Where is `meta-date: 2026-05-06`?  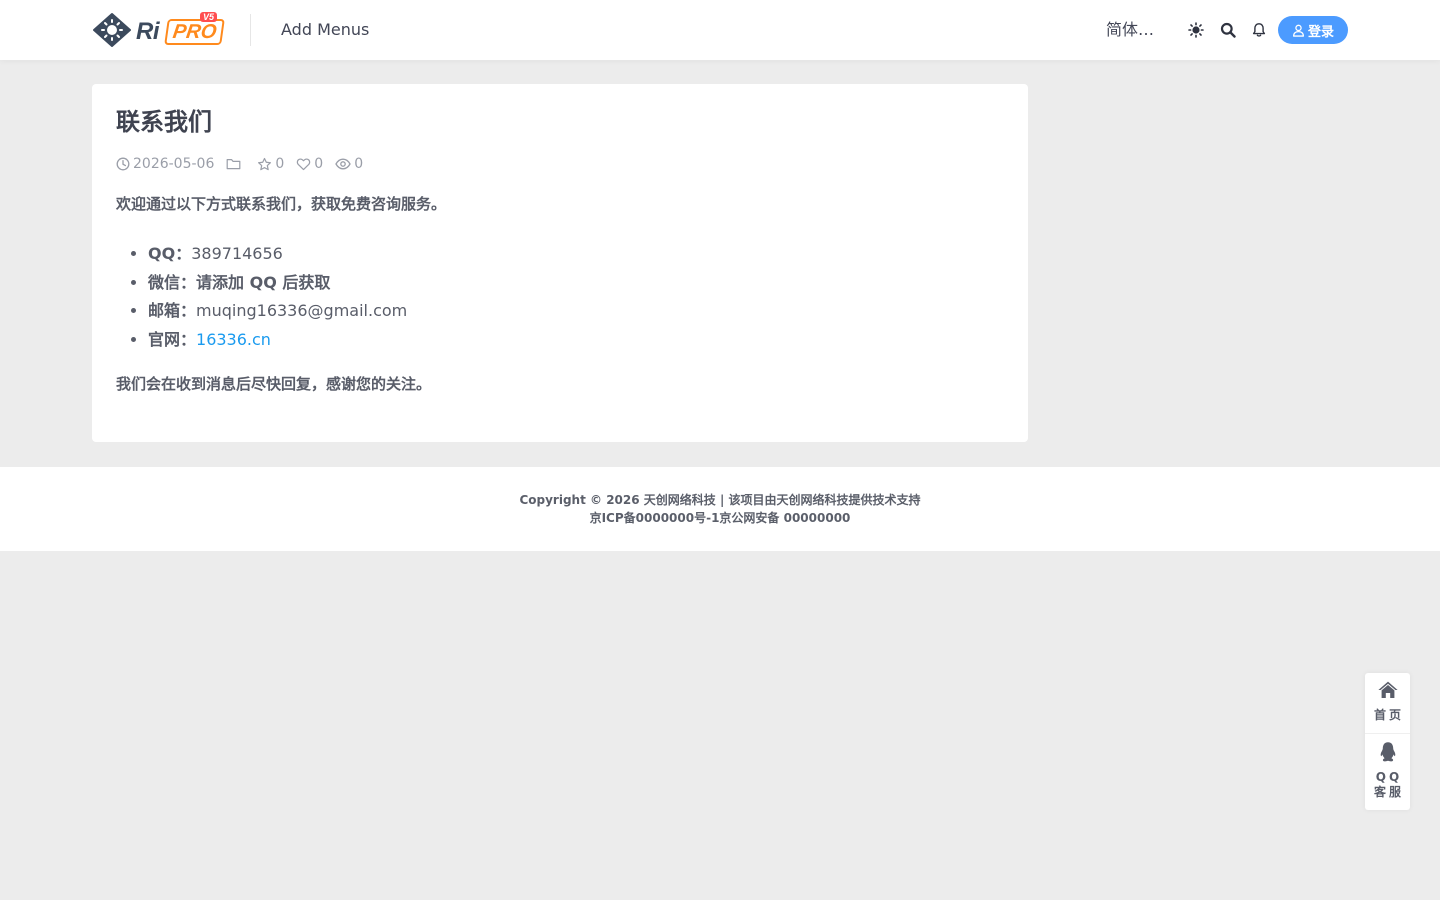 meta-date: 2026-05-06 is located at coordinates (165, 164).